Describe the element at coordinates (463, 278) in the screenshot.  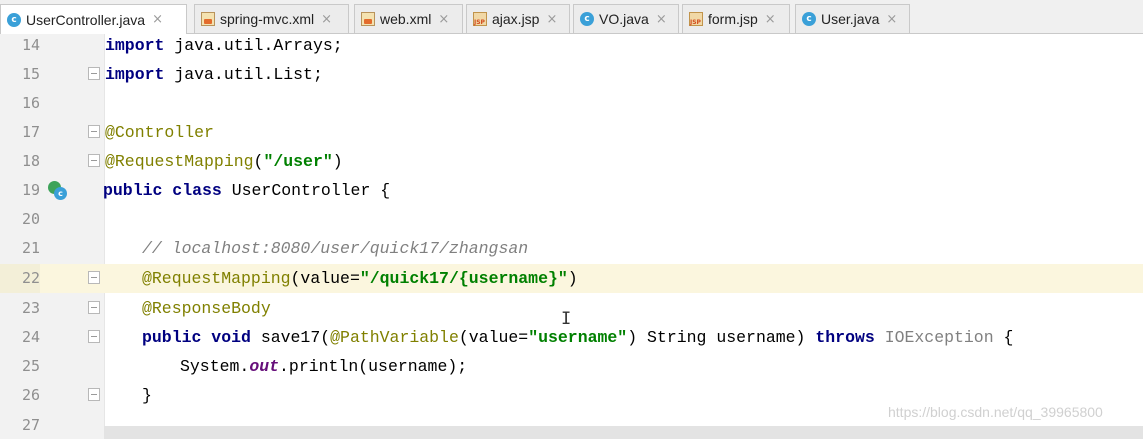
I see `string-literal: "/quick17/{username}"` at that location.